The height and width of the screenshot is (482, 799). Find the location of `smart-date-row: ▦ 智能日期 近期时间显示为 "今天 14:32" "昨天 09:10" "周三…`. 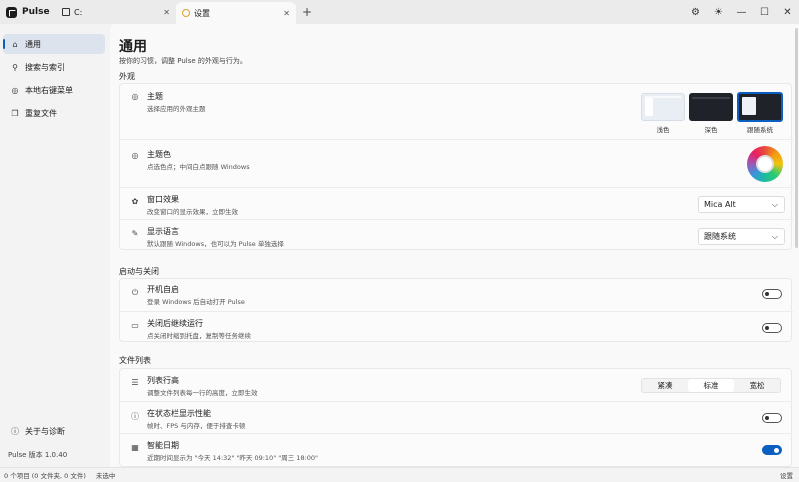

smart-date-row: ▦ 智能日期 近期时间显示为 "今天 14:32" "昨天 09:10" "周三… is located at coordinates (456, 450).